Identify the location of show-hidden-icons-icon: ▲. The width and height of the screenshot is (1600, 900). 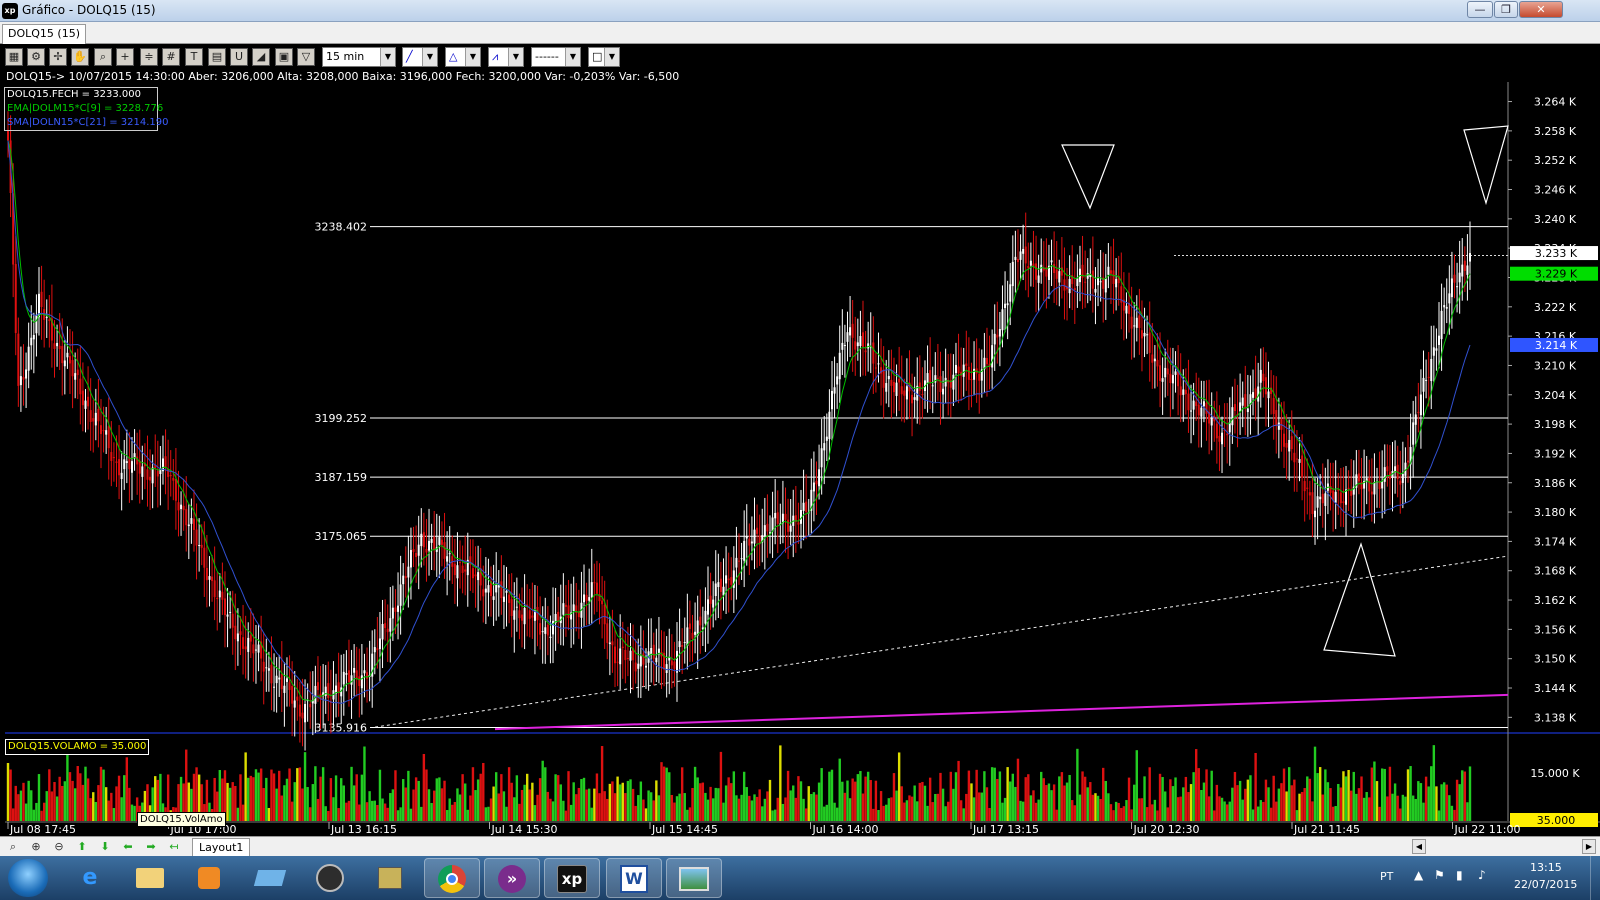
(1418, 875).